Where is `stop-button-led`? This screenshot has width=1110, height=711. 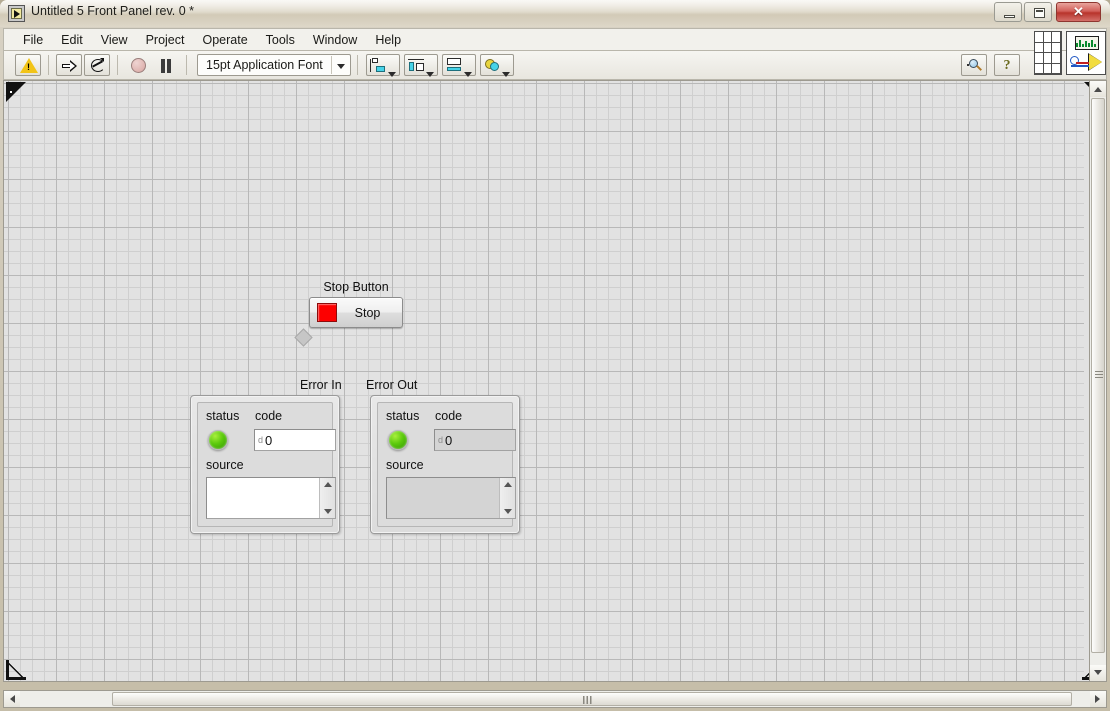
stop-button-led is located at coordinates (327, 312).